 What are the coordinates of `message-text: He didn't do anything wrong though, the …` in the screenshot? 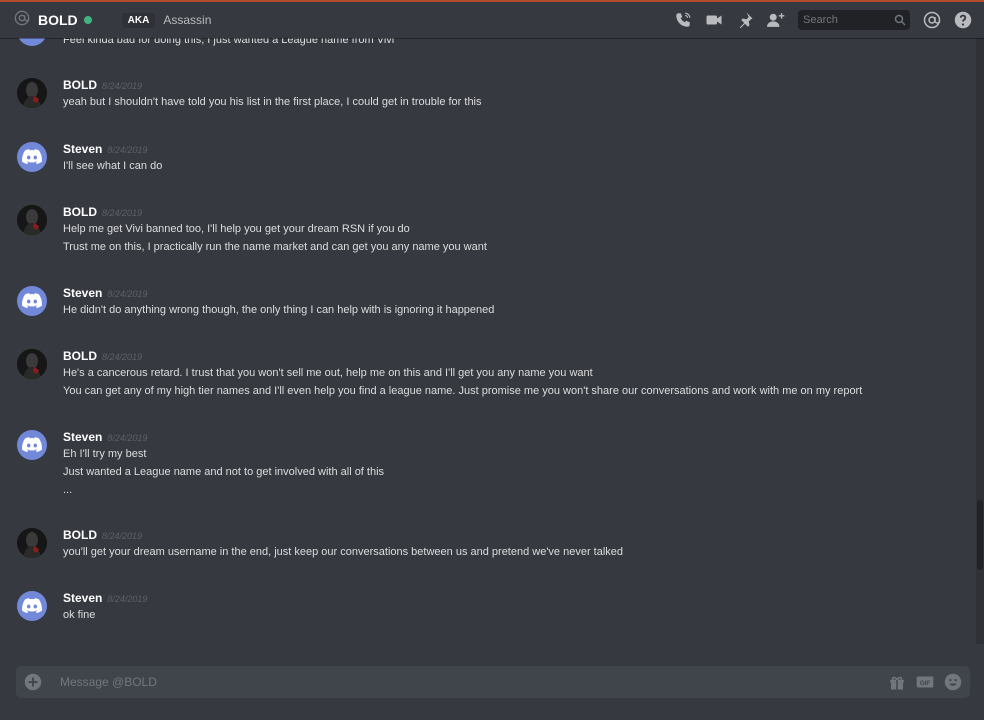 It's located at (279, 310).